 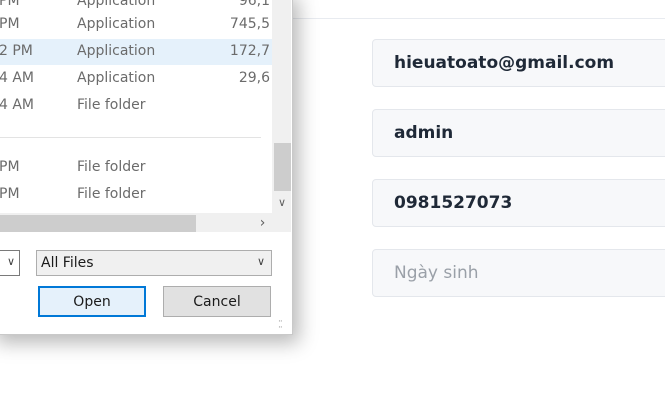 I want to click on file-row: 4 AM File folder, so click(x=136, y=106).